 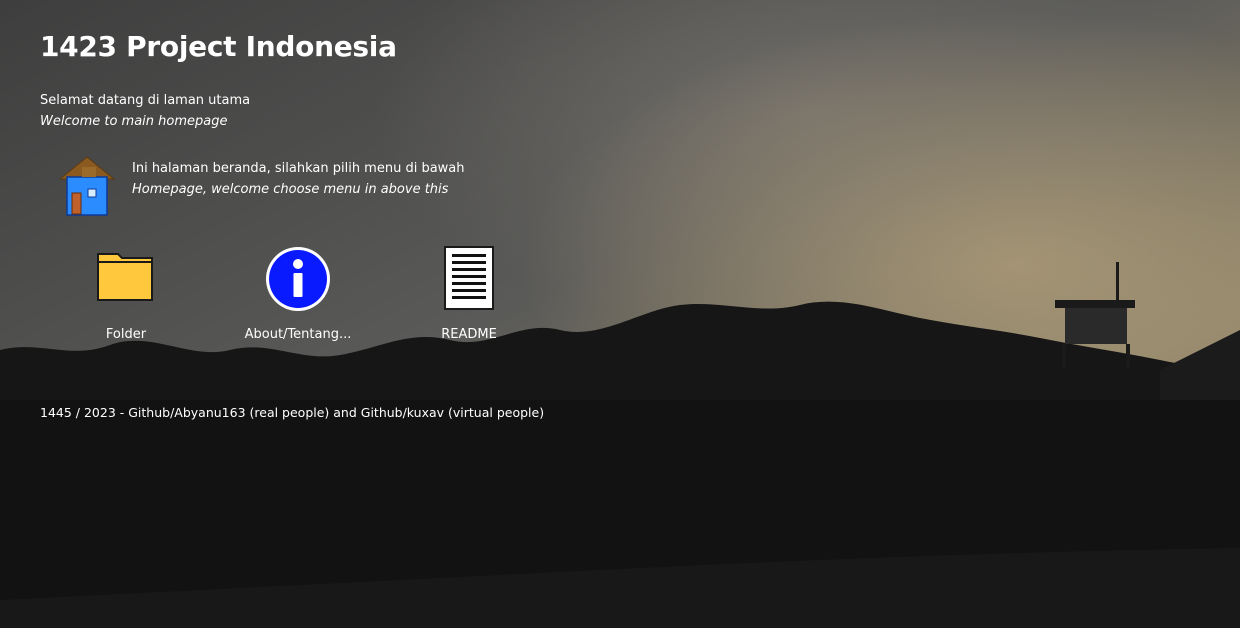 What do you see at coordinates (469, 334) in the screenshot?
I see `readme-label: README` at bounding box center [469, 334].